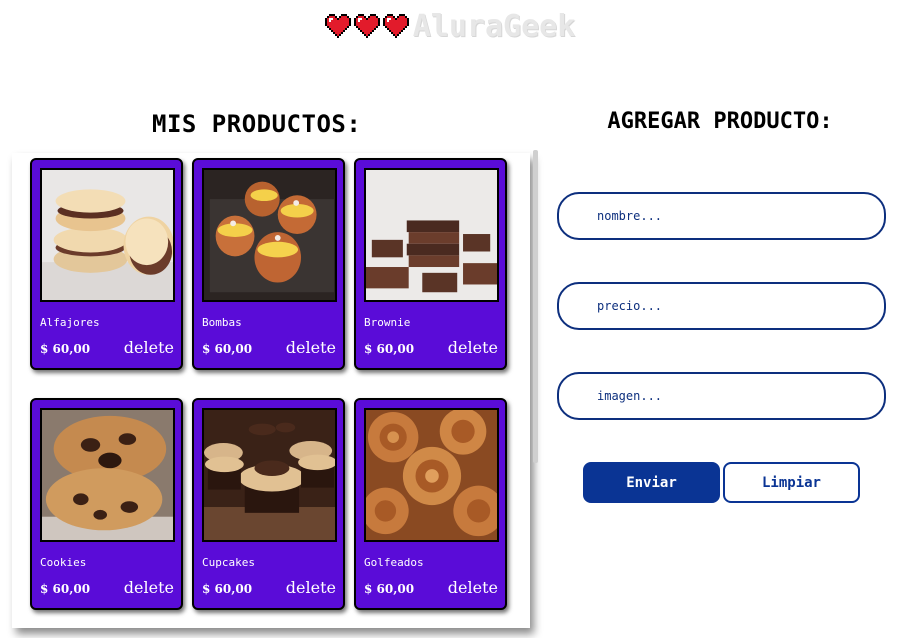  Describe the element at coordinates (107, 235) in the screenshot. I see `product-image-alfajores` at that location.